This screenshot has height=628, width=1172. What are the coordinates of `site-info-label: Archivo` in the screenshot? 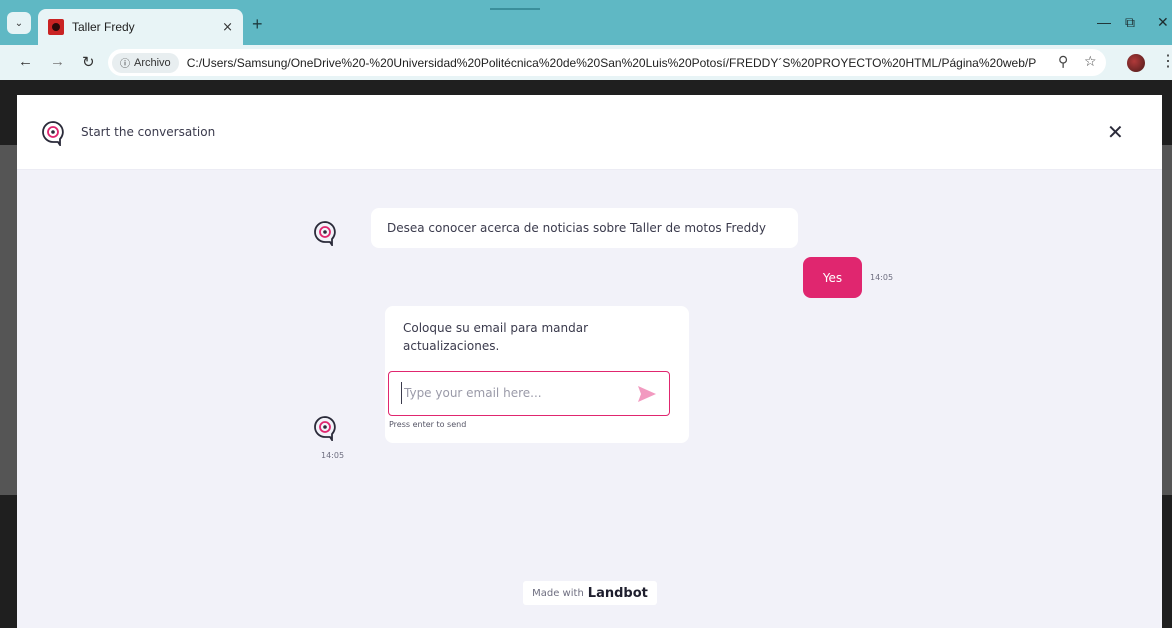 It's located at (152, 62).